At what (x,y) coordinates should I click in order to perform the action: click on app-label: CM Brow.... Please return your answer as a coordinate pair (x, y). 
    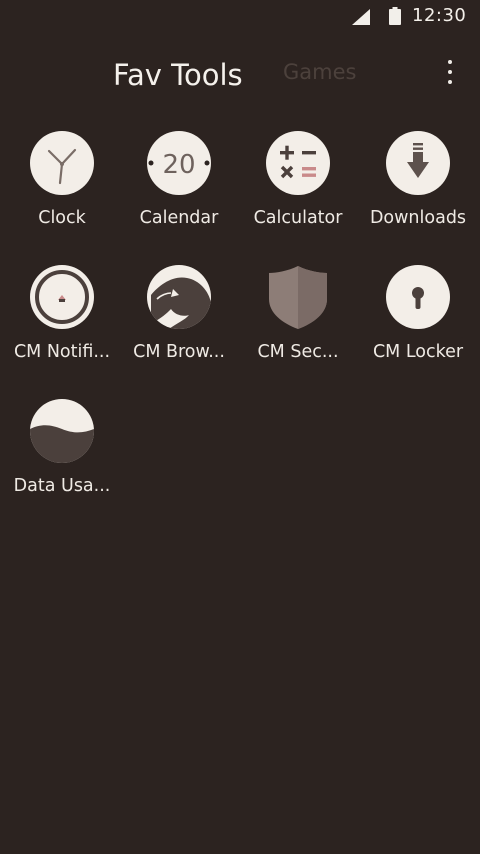
    Looking at the image, I should click on (179, 352).